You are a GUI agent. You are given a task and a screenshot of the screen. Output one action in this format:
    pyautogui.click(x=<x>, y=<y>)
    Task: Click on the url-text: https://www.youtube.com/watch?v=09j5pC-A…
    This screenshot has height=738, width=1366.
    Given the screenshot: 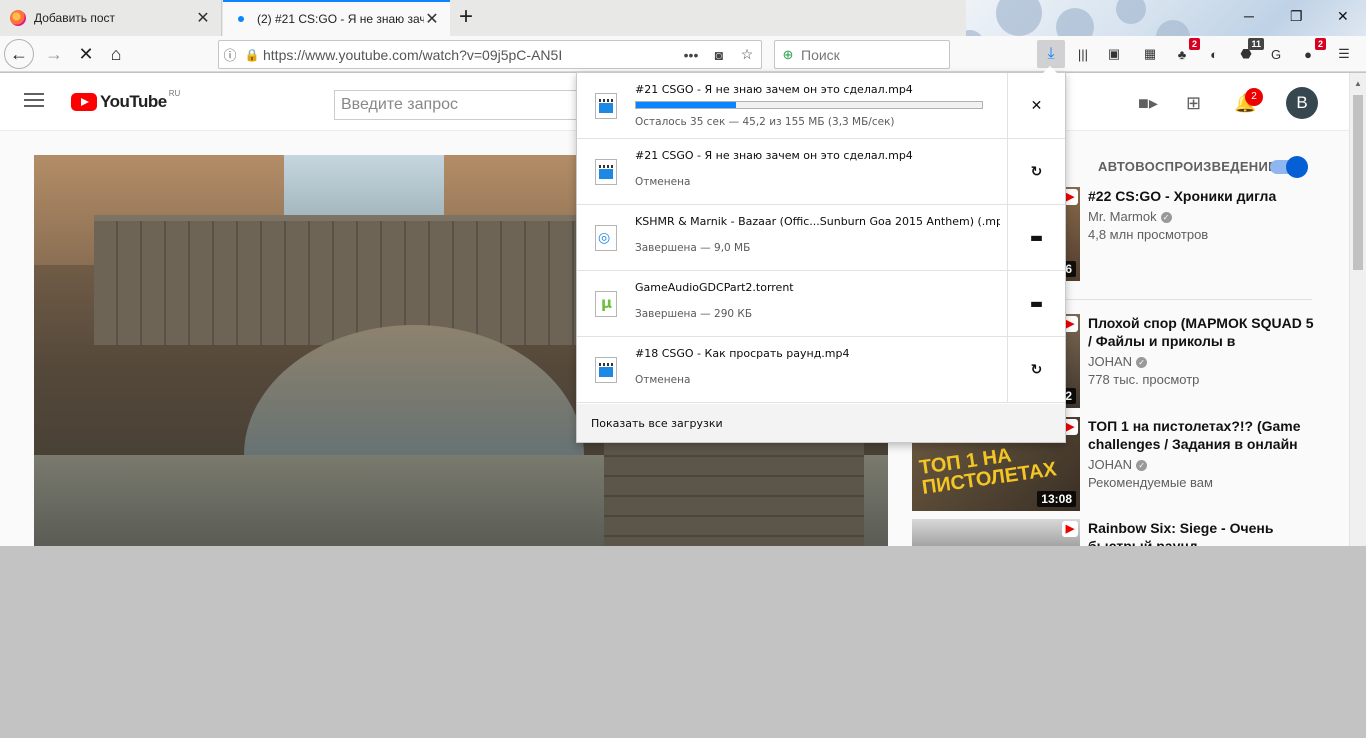 What is the action you would take?
    pyautogui.click(x=470, y=55)
    